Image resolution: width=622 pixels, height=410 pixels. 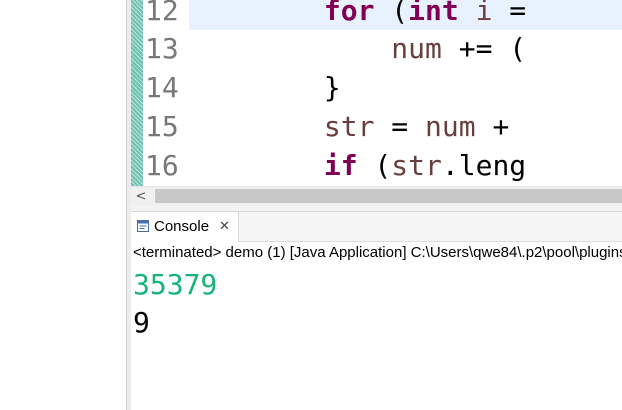 I want to click on console-tab-bar: Console ✕, so click(x=376, y=227).